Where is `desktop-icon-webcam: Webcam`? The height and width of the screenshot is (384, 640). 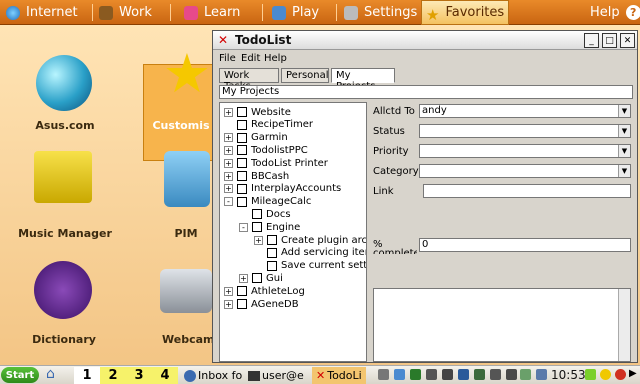
desktop-icon-webcam: Webcam is located at coordinates (186, 310).